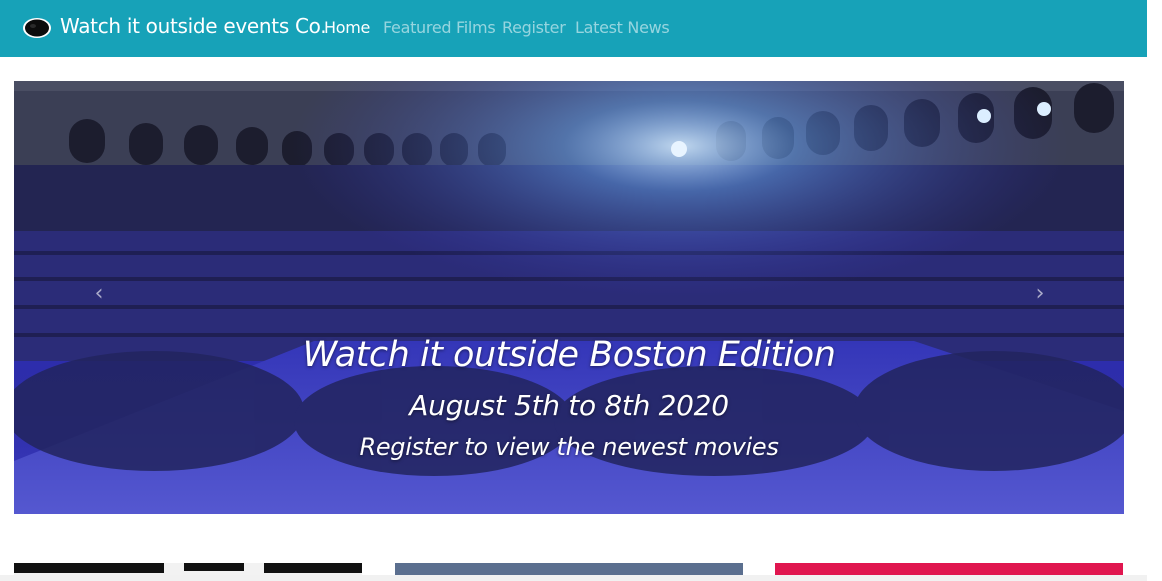  Describe the element at coordinates (622, 27) in the screenshot. I see `nav-latest-news-link: Latest News` at that location.